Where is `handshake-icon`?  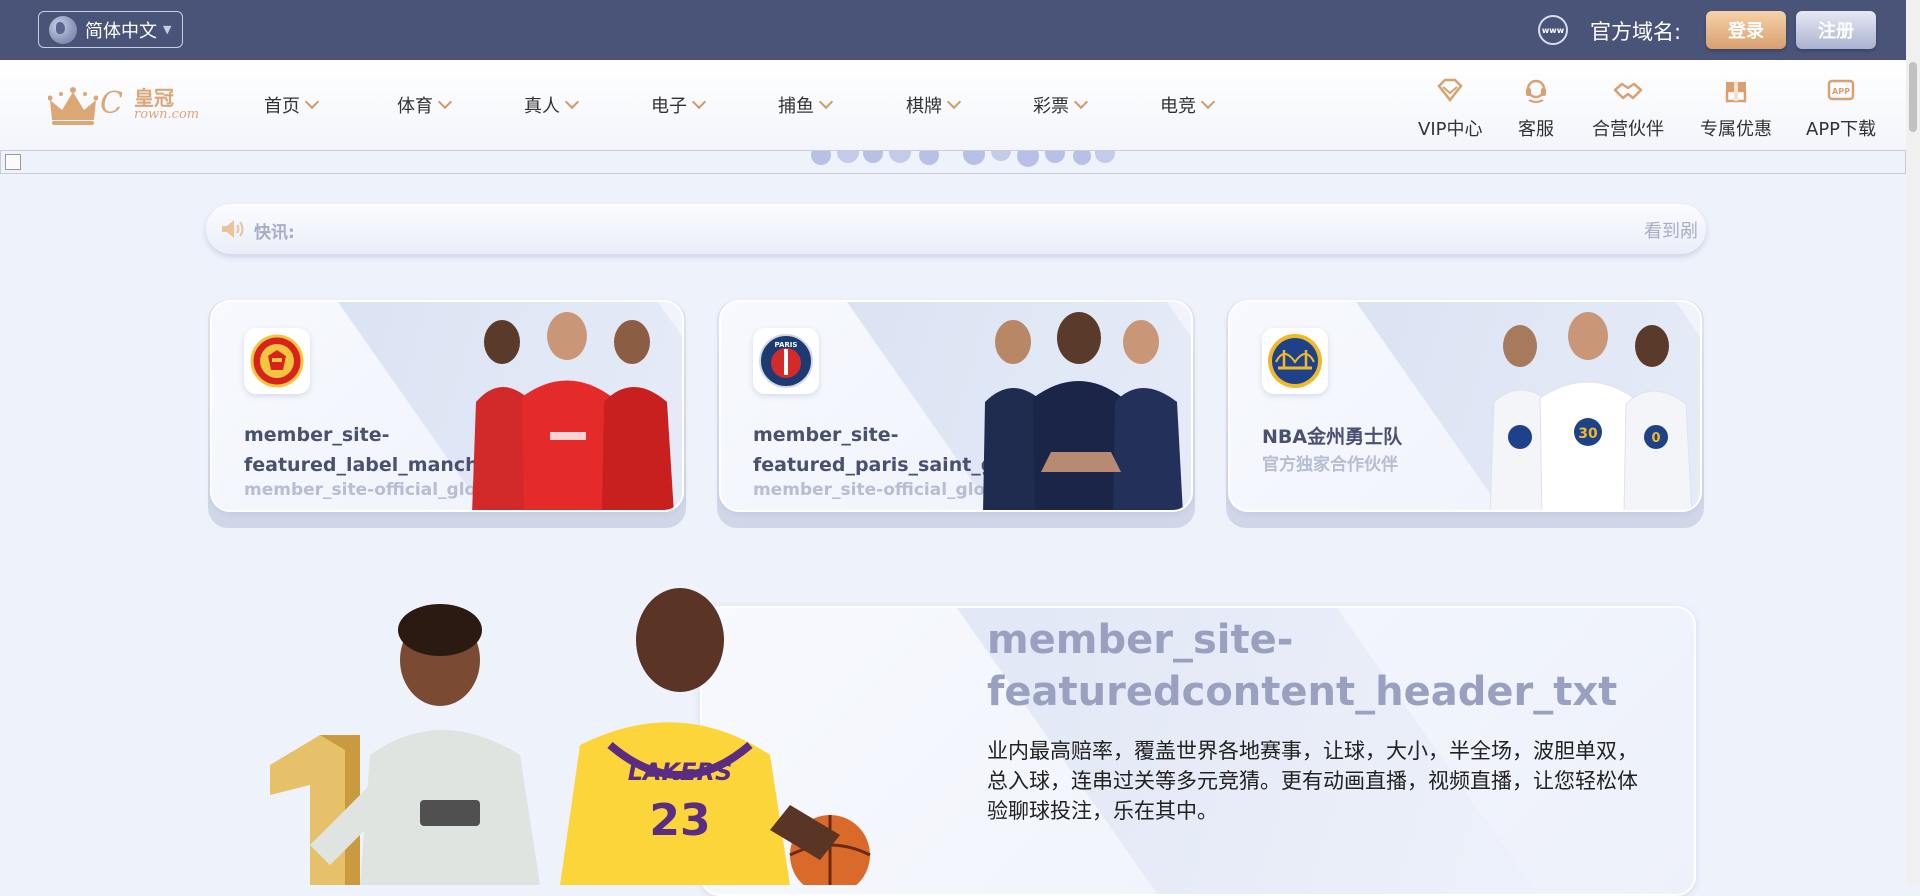
handshake-icon is located at coordinates (1628, 91).